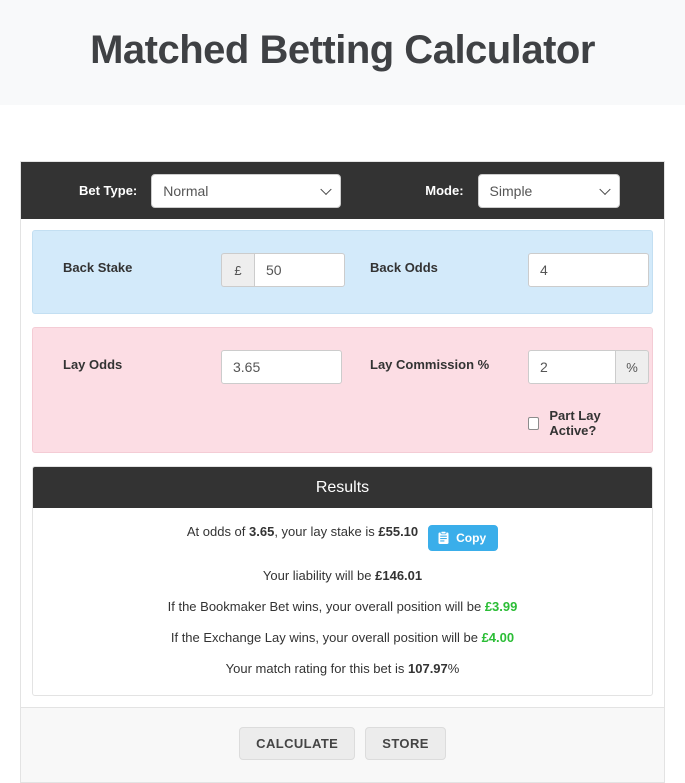 The image size is (685, 783). What do you see at coordinates (218, 531) in the screenshot?
I see `lay-stake-prefix: At odds of` at bounding box center [218, 531].